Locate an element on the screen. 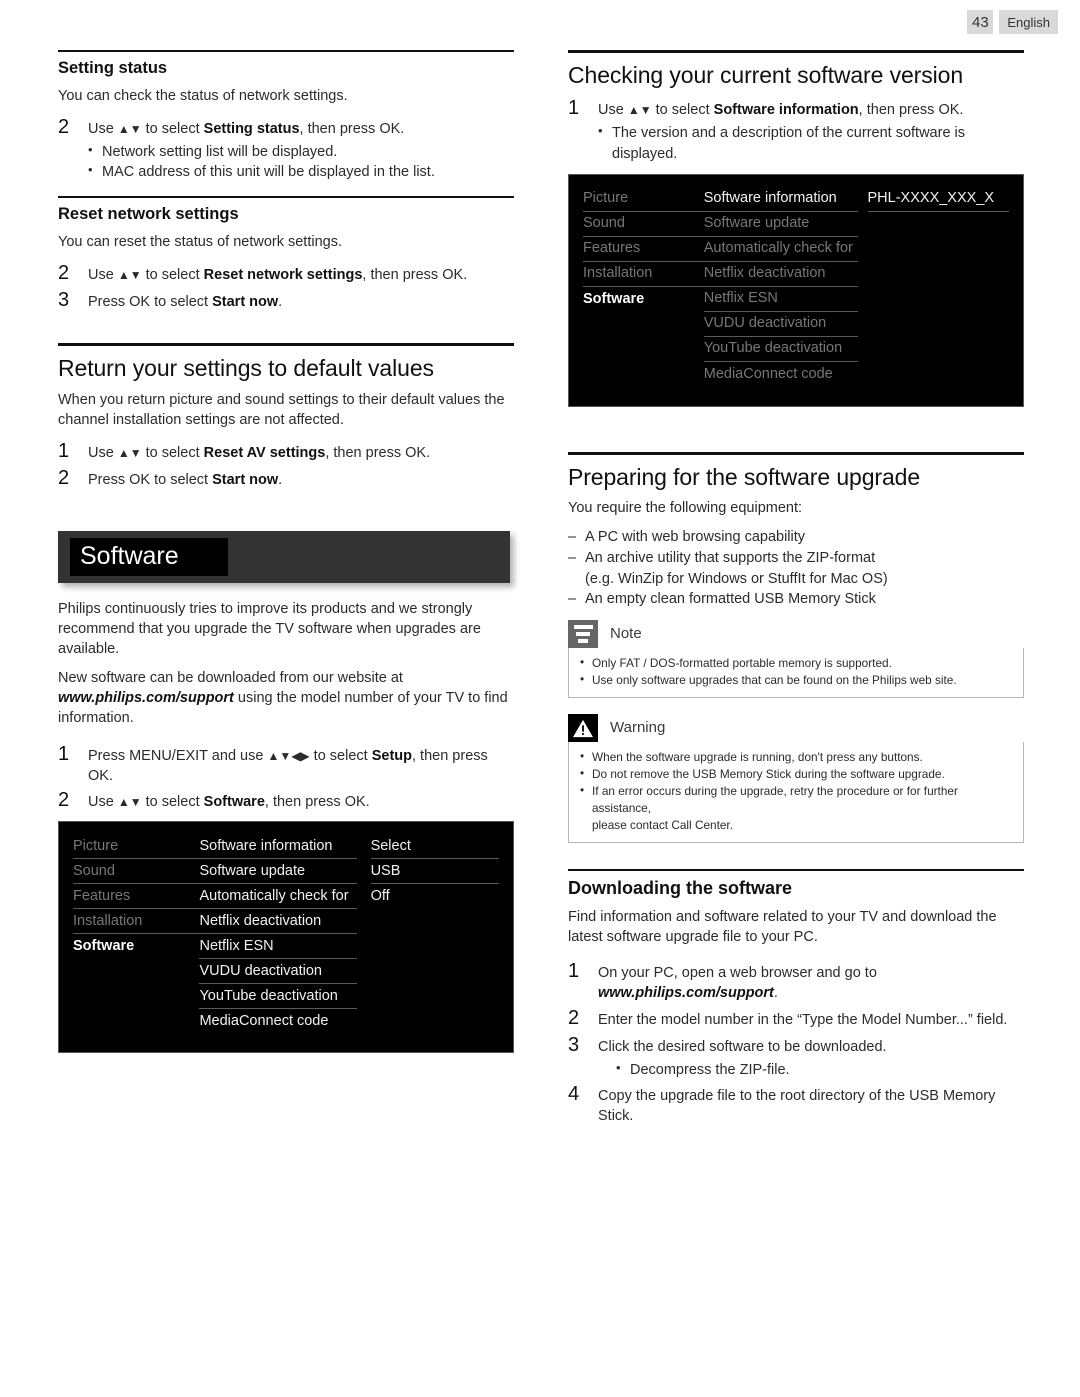 This screenshot has width=1080, height=1397. philips-support-url: www.philips.com/support is located at coordinates (146, 697).